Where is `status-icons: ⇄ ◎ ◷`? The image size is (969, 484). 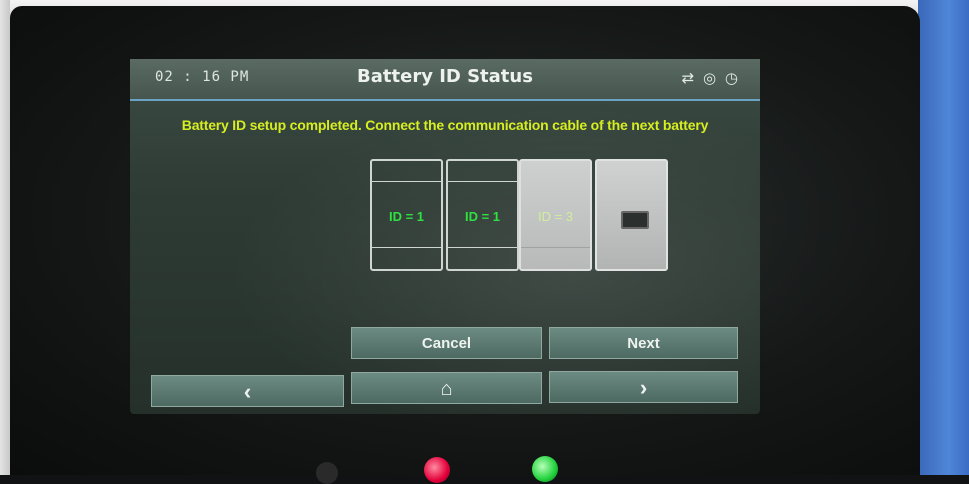 status-icons: ⇄ ◎ ◷ is located at coordinates (708, 78).